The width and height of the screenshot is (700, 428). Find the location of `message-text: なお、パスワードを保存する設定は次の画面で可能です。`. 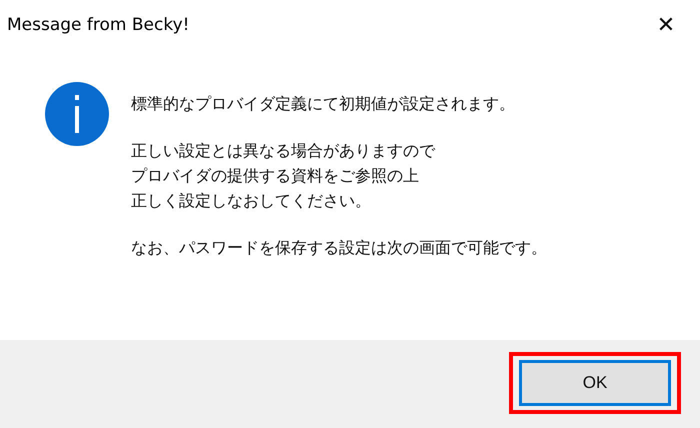

message-text: なお、パスワードを保存する設定は次の画面で可能です。 is located at coordinates (339, 248).